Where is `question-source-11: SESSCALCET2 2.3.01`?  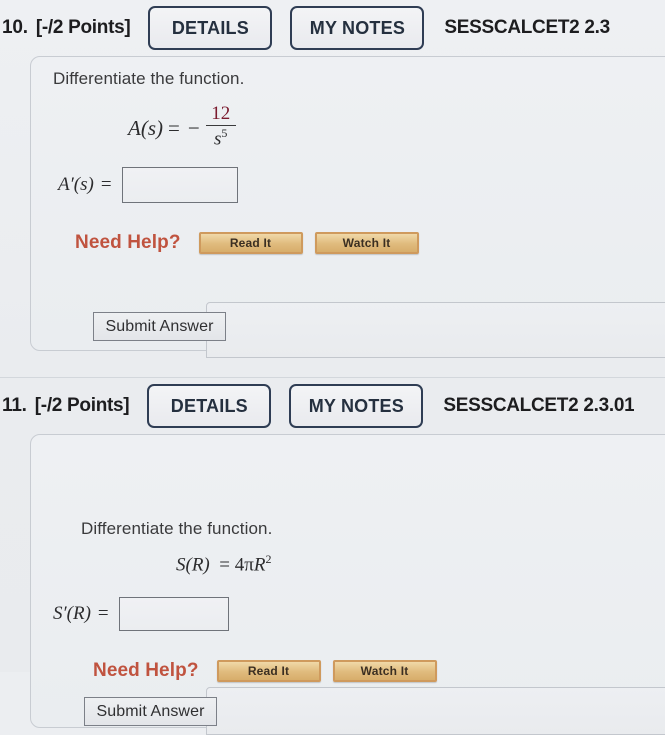 question-source-11: SESSCALCET2 2.3.01 is located at coordinates (539, 405).